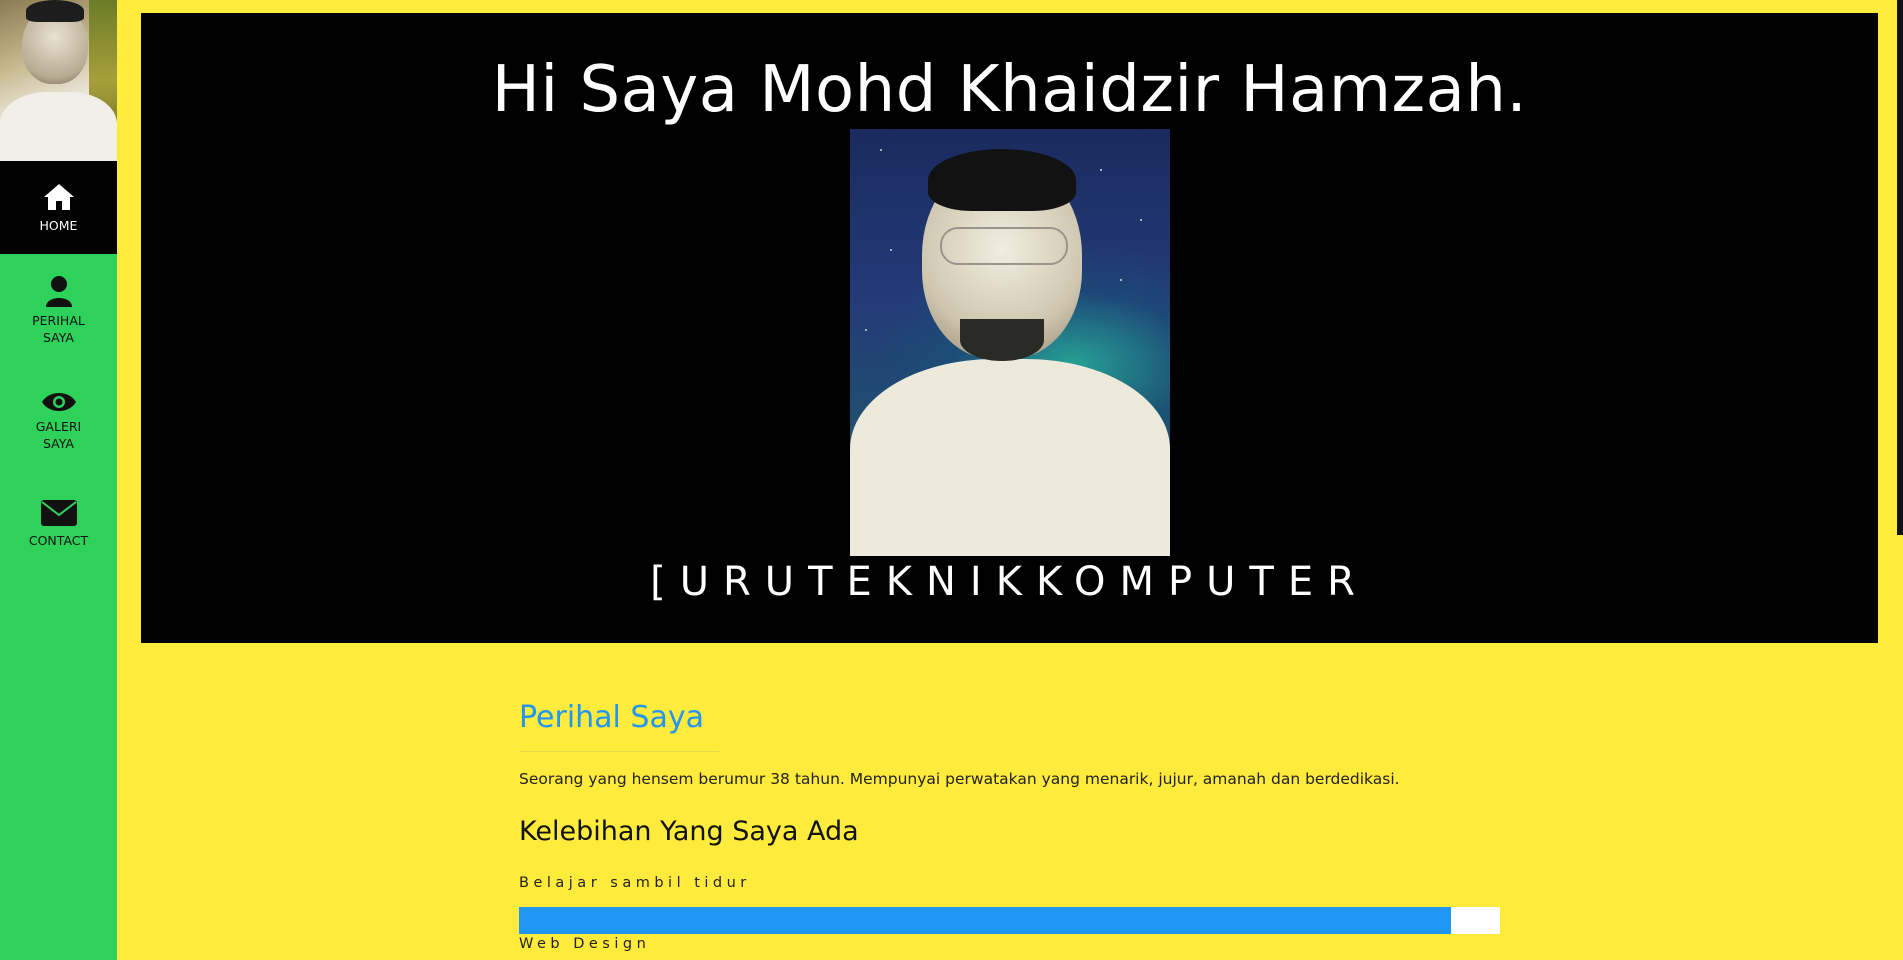 The width and height of the screenshot is (1903, 960). What do you see at coordinates (58, 196) in the screenshot?
I see `home-icon` at bounding box center [58, 196].